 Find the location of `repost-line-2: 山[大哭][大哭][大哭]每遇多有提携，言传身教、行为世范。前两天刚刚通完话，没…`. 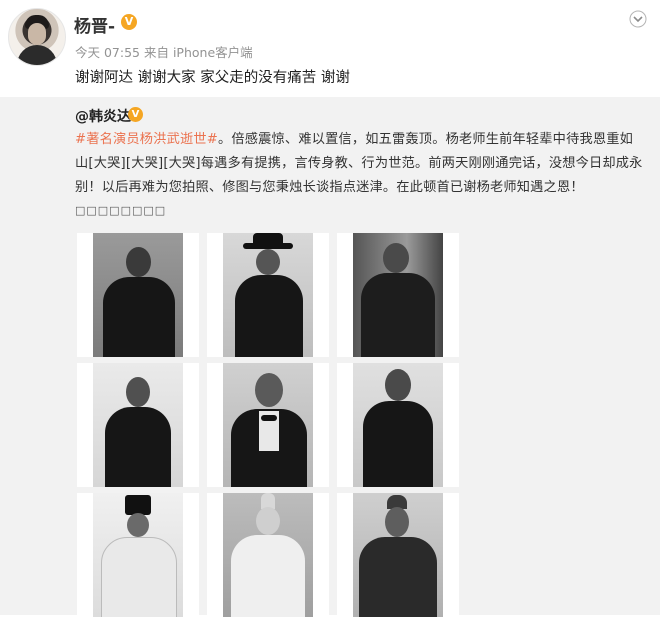

repost-line-2: 山[大哭][大哭][大哭]每遇多有提携，言传身教、行为世范。前两天刚刚通完话，没… is located at coordinates (359, 163).